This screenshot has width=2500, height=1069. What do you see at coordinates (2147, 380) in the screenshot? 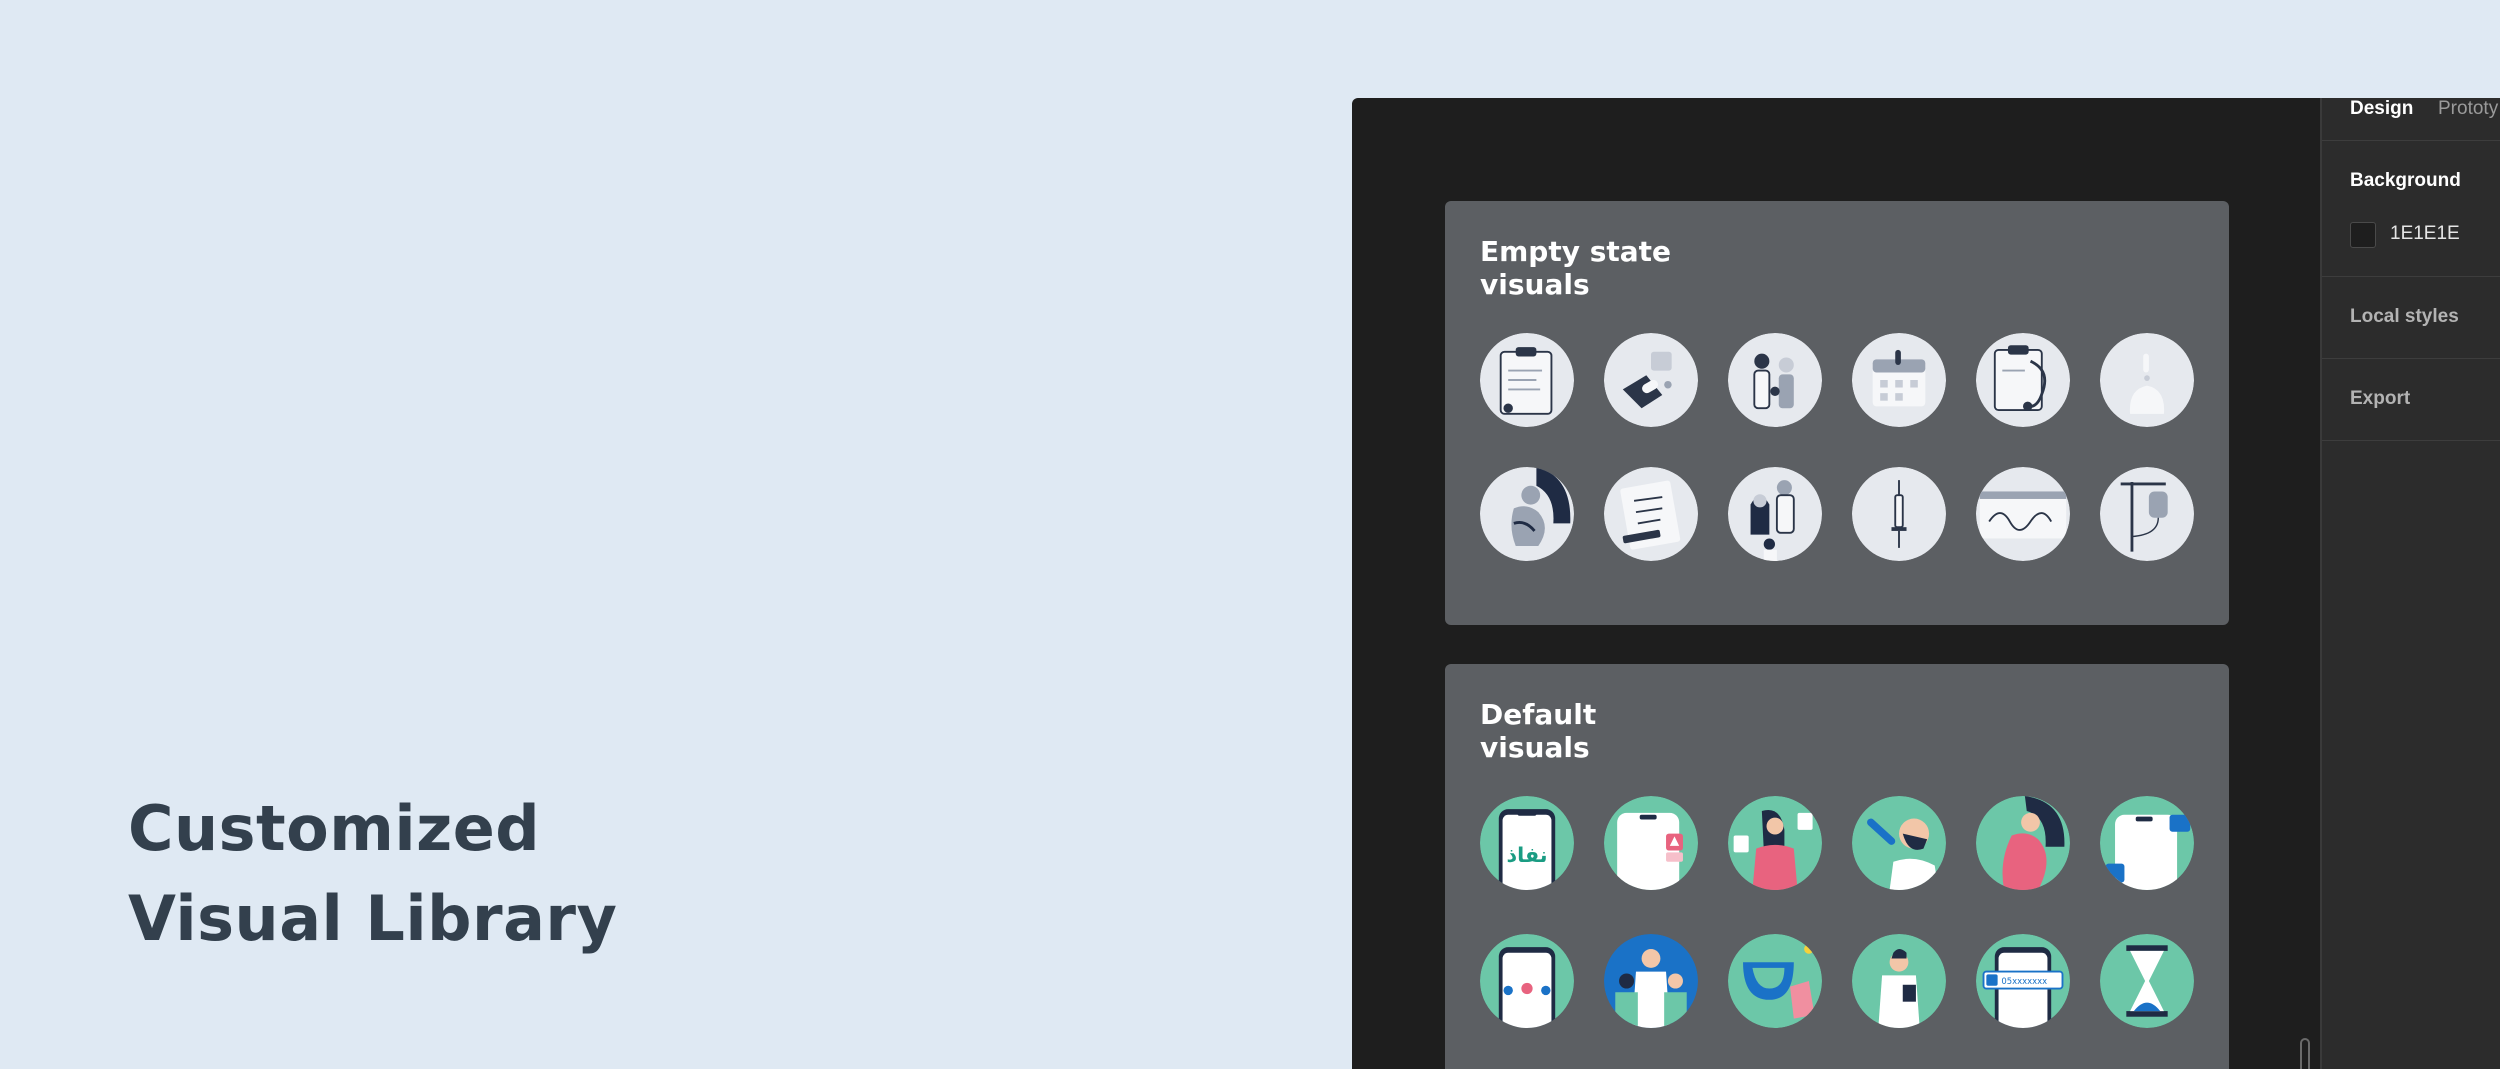
I see `water-drop-icon` at bounding box center [2147, 380].